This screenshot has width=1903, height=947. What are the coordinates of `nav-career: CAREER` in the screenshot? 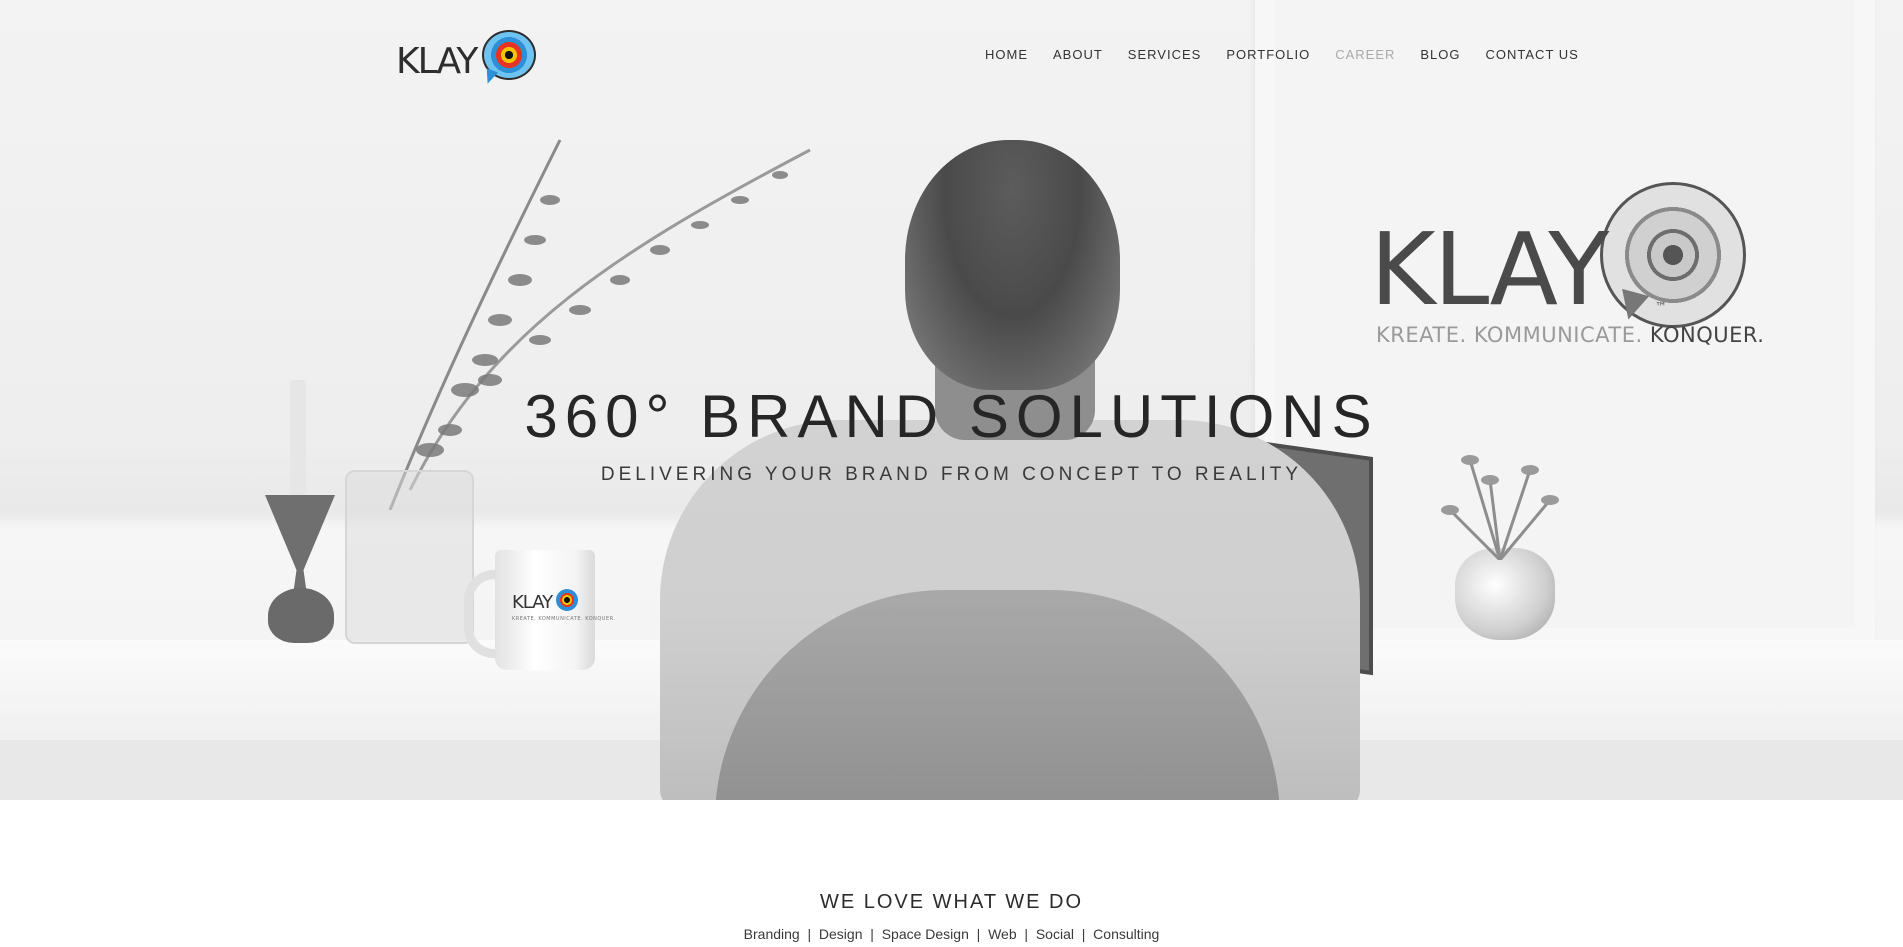 It's located at (1365, 55).